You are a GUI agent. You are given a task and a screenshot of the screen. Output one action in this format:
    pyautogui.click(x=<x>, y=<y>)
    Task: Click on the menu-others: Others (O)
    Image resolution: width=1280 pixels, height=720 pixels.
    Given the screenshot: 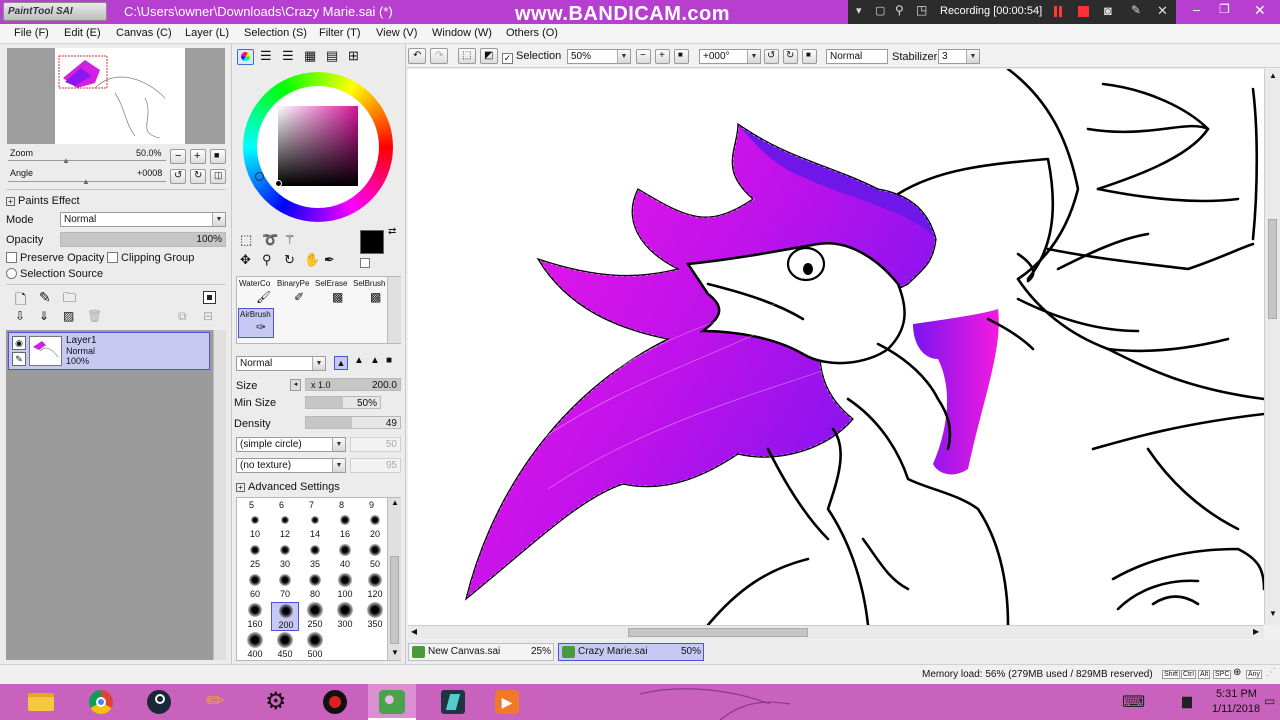 What is the action you would take?
    pyautogui.click(x=532, y=33)
    